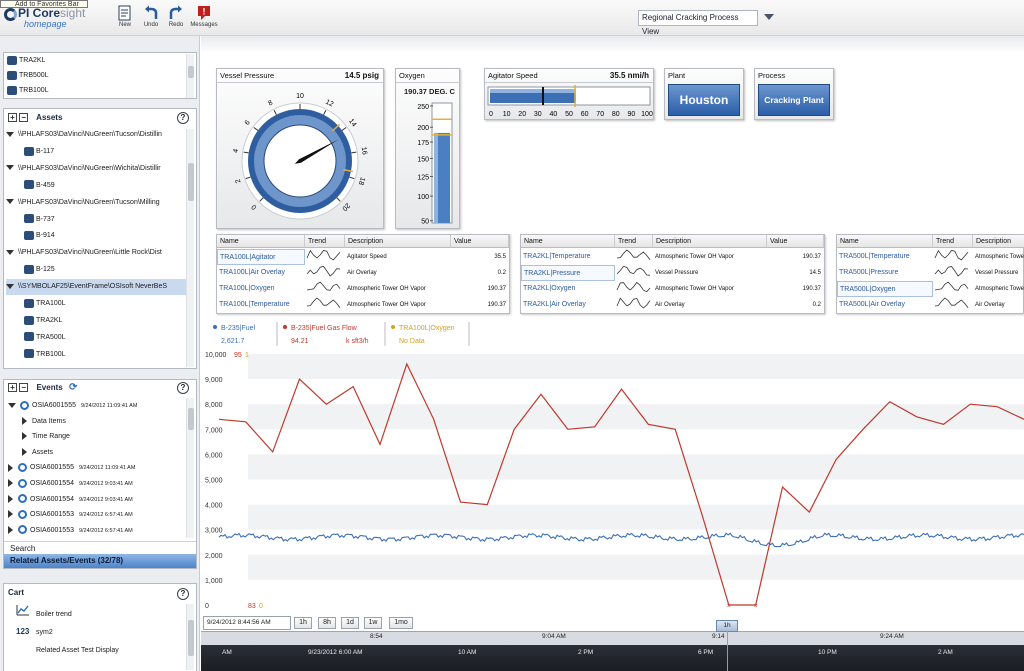 The height and width of the screenshot is (671, 1024). I want to click on cart-scrollbar, so click(190, 637).